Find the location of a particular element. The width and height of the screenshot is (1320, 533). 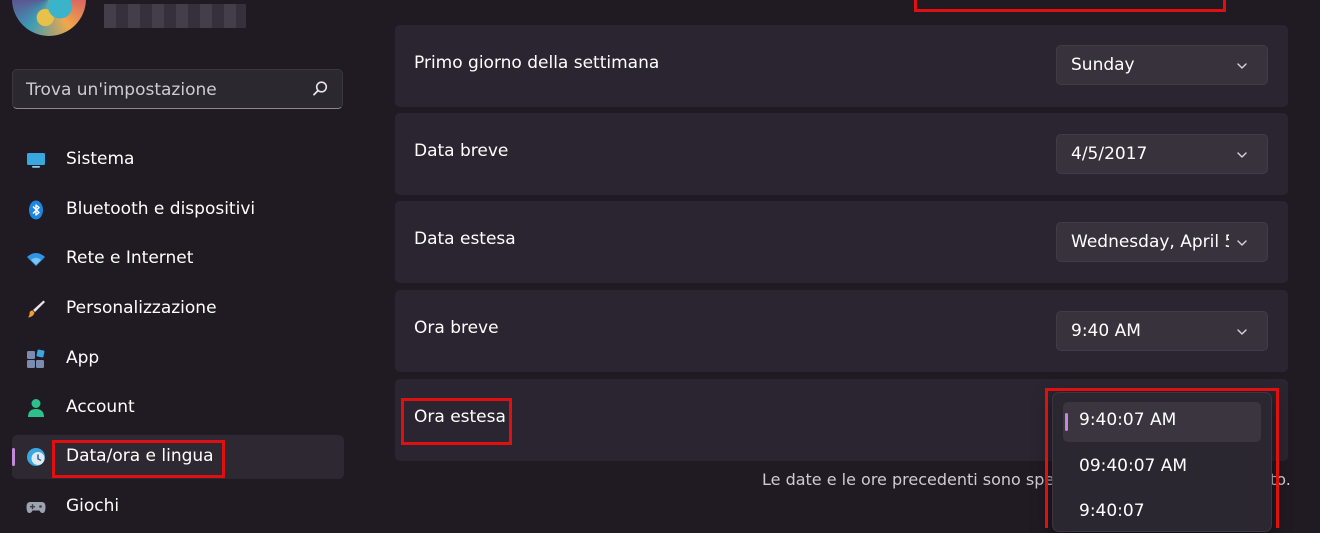

short-date-dropdown: 4/5/2017 is located at coordinates (1162, 154).